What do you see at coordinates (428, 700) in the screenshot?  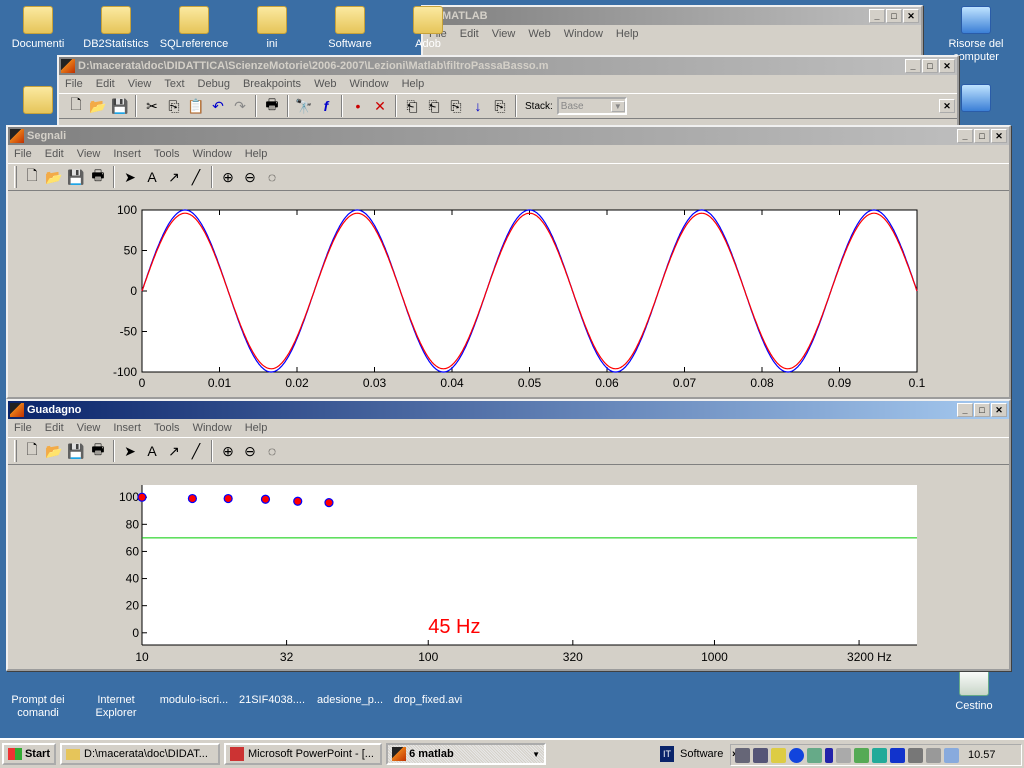 I see `desktop-icon: drop_fixed.avi` at bounding box center [428, 700].